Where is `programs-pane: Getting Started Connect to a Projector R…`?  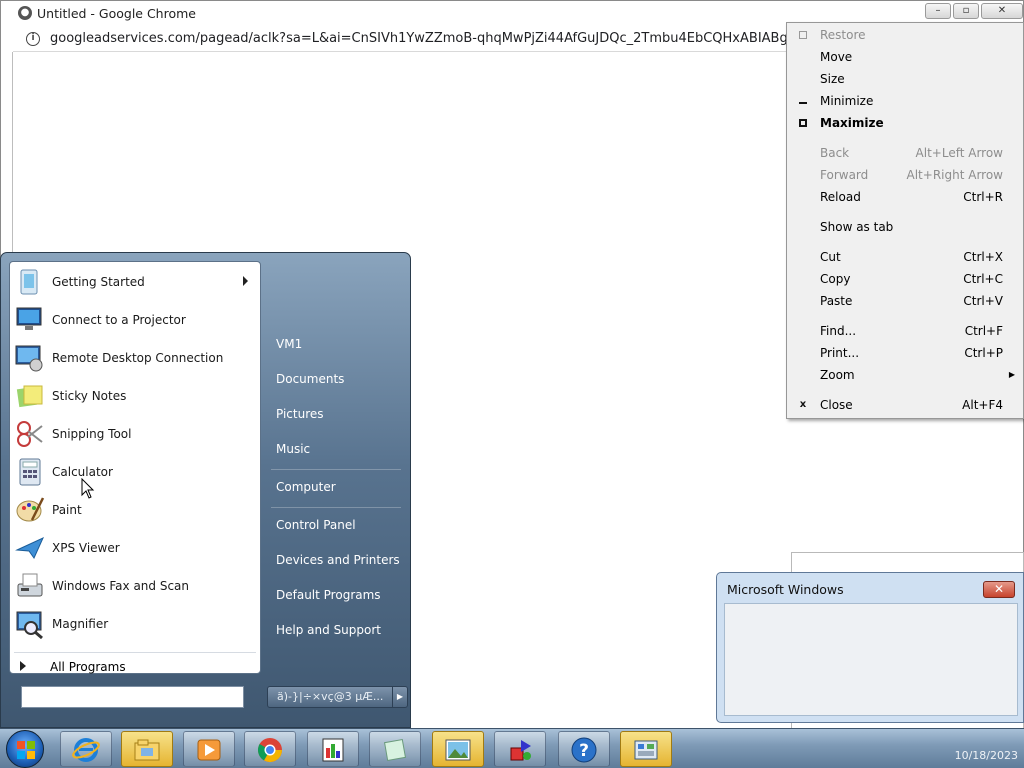
programs-pane: Getting Started Connect to a Projector R… is located at coordinates (135, 467).